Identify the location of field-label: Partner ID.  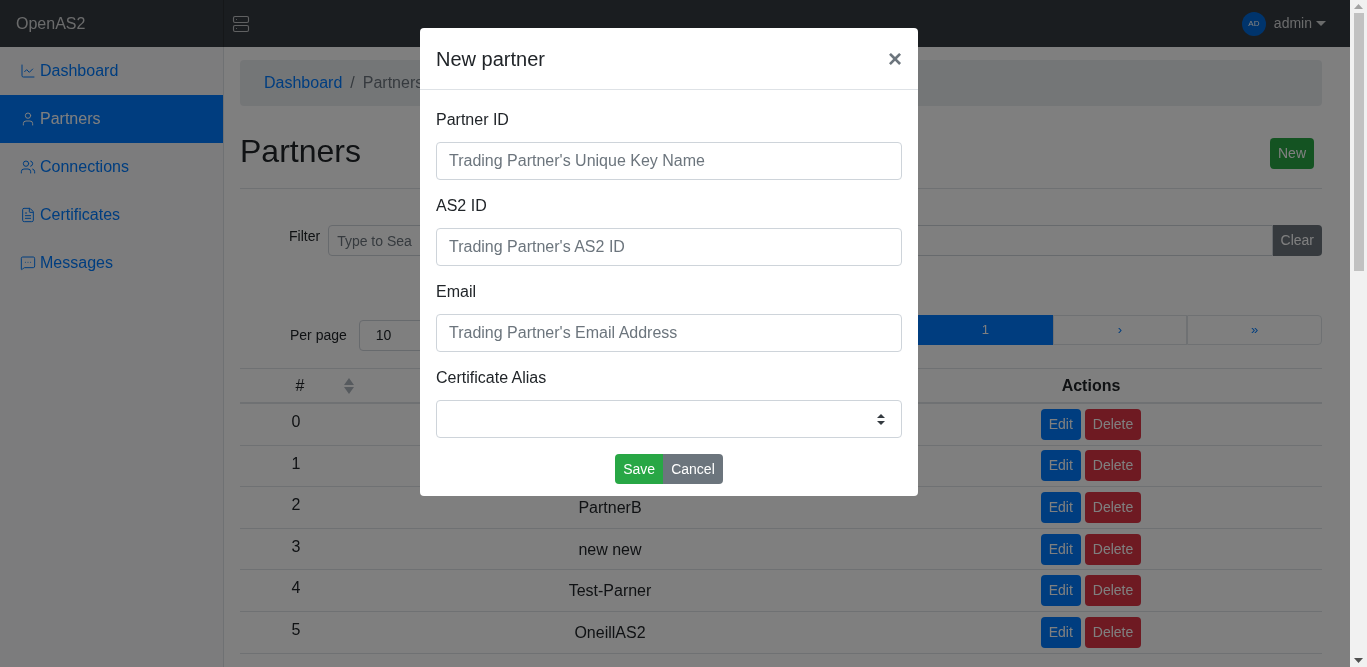
(473, 120).